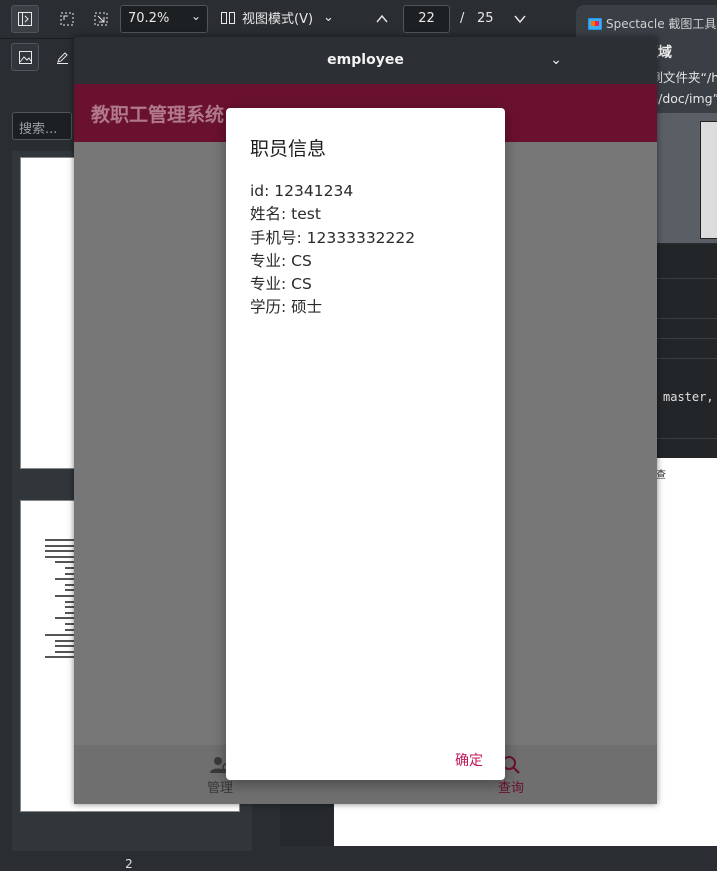 The height and width of the screenshot is (871, 717). I want to click on tab-manage-label: 管理, so click(219, 788).